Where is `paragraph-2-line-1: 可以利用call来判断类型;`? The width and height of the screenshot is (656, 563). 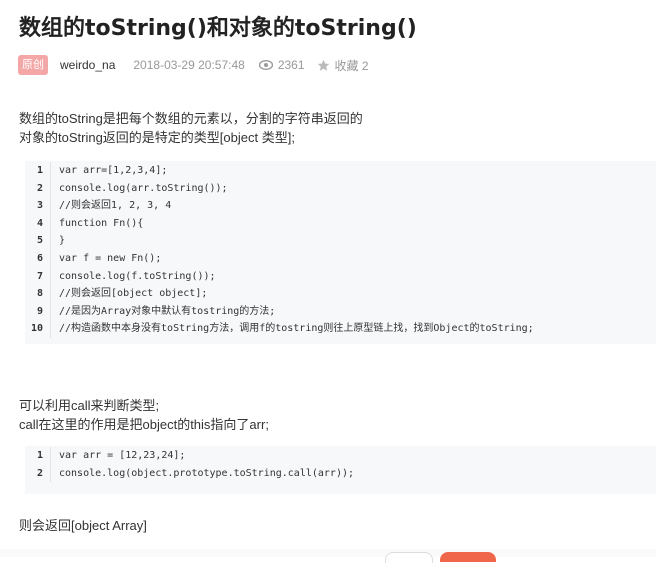 paragraph-2-line-1: 可以利用call来判断类型; is located at coordinates (89, 405).